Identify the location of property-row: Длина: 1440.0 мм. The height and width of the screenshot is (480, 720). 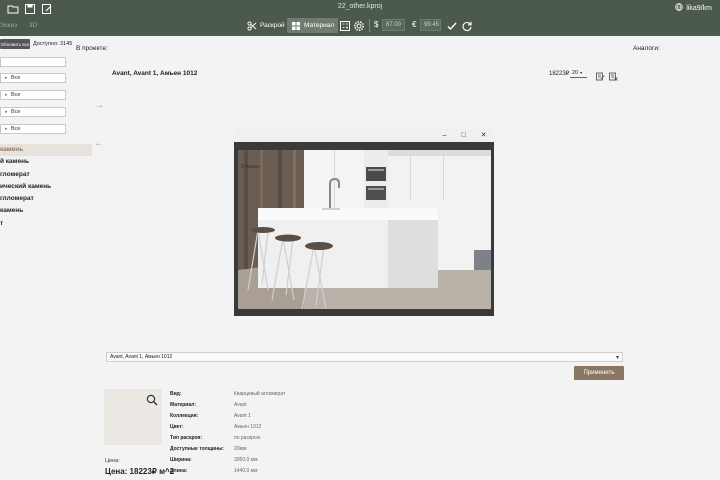
(227, 471).